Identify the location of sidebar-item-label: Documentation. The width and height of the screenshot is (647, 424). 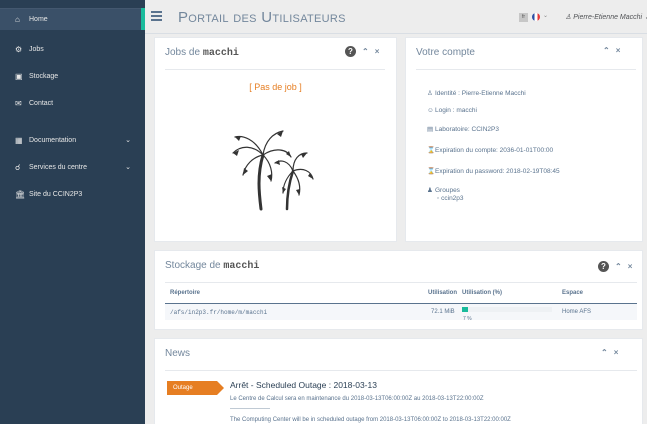
(53, 140).